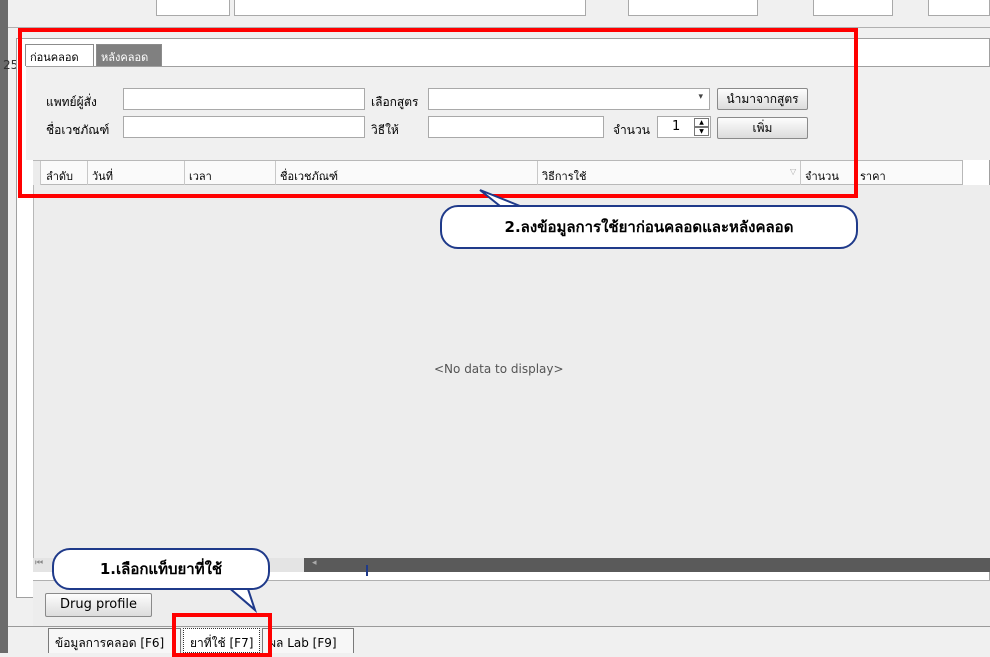  What do you see at coordinates (161, 569) in the screenshot?
I see `callout-step-1: 1.เลือกแท็บยาที่ใช้` at bounding box center [161, 569].